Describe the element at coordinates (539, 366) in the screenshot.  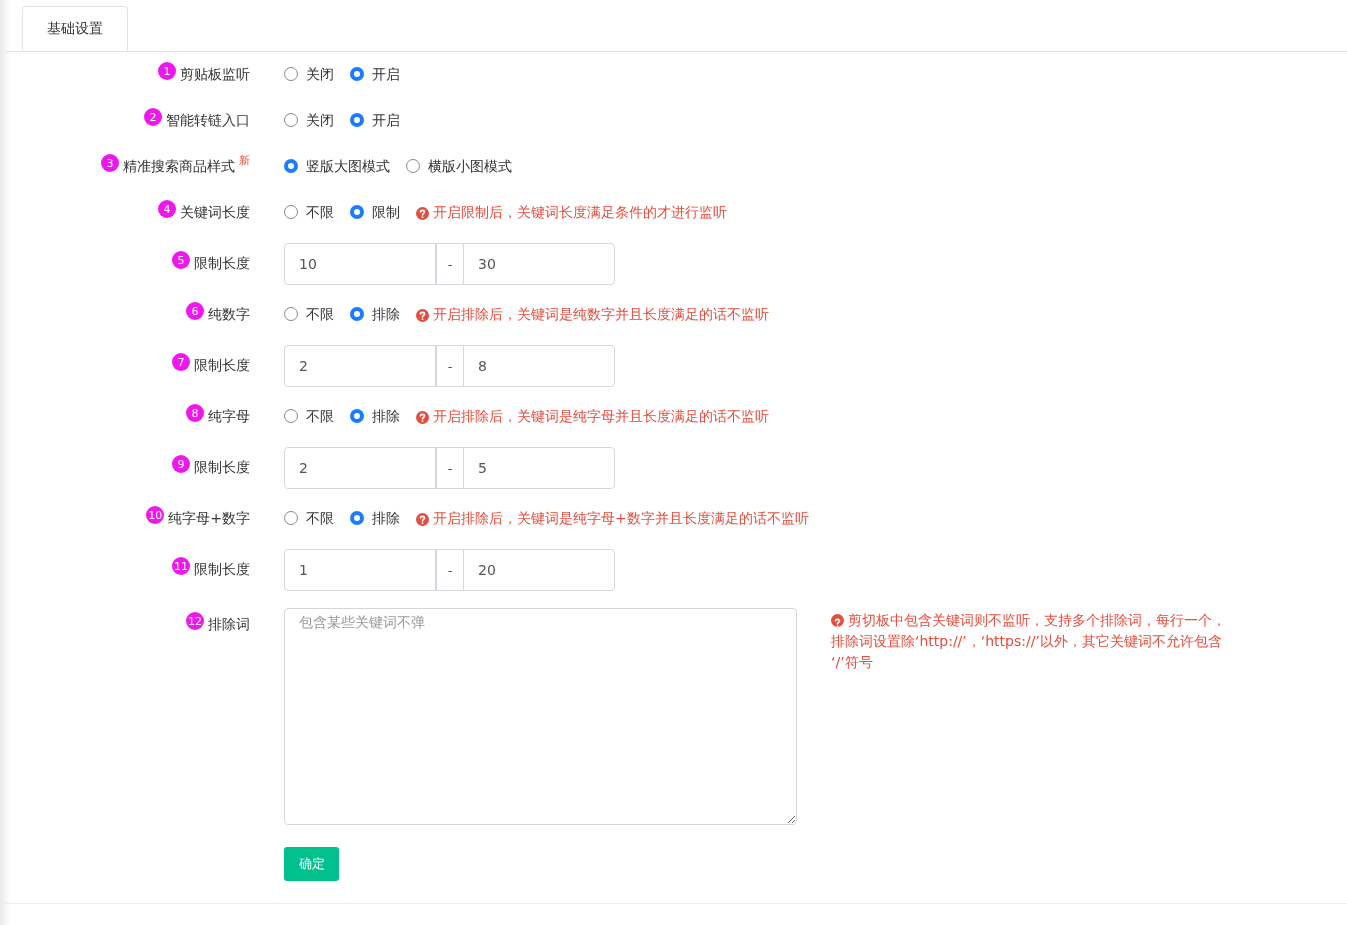
I see `max-length-input: 8` at that location.